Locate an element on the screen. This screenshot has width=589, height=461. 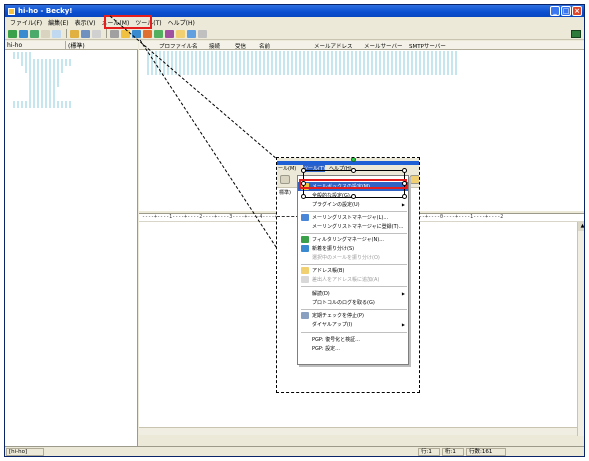
address-icon is located at coordinates (136, 33).